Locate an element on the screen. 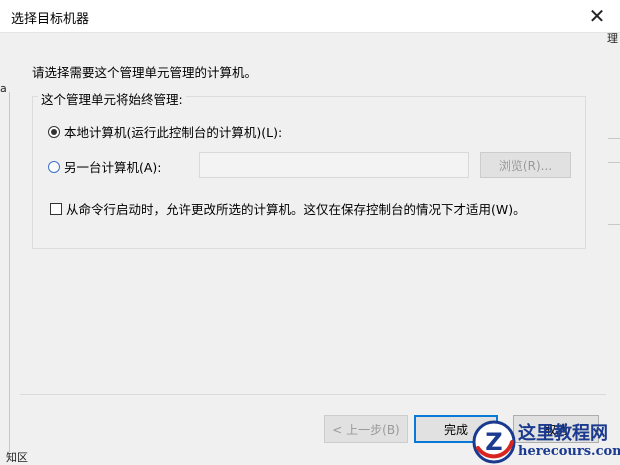 This screenshot has height=465, width=620. window-title: 选择目标机器 is located at coordinates (50, 19).